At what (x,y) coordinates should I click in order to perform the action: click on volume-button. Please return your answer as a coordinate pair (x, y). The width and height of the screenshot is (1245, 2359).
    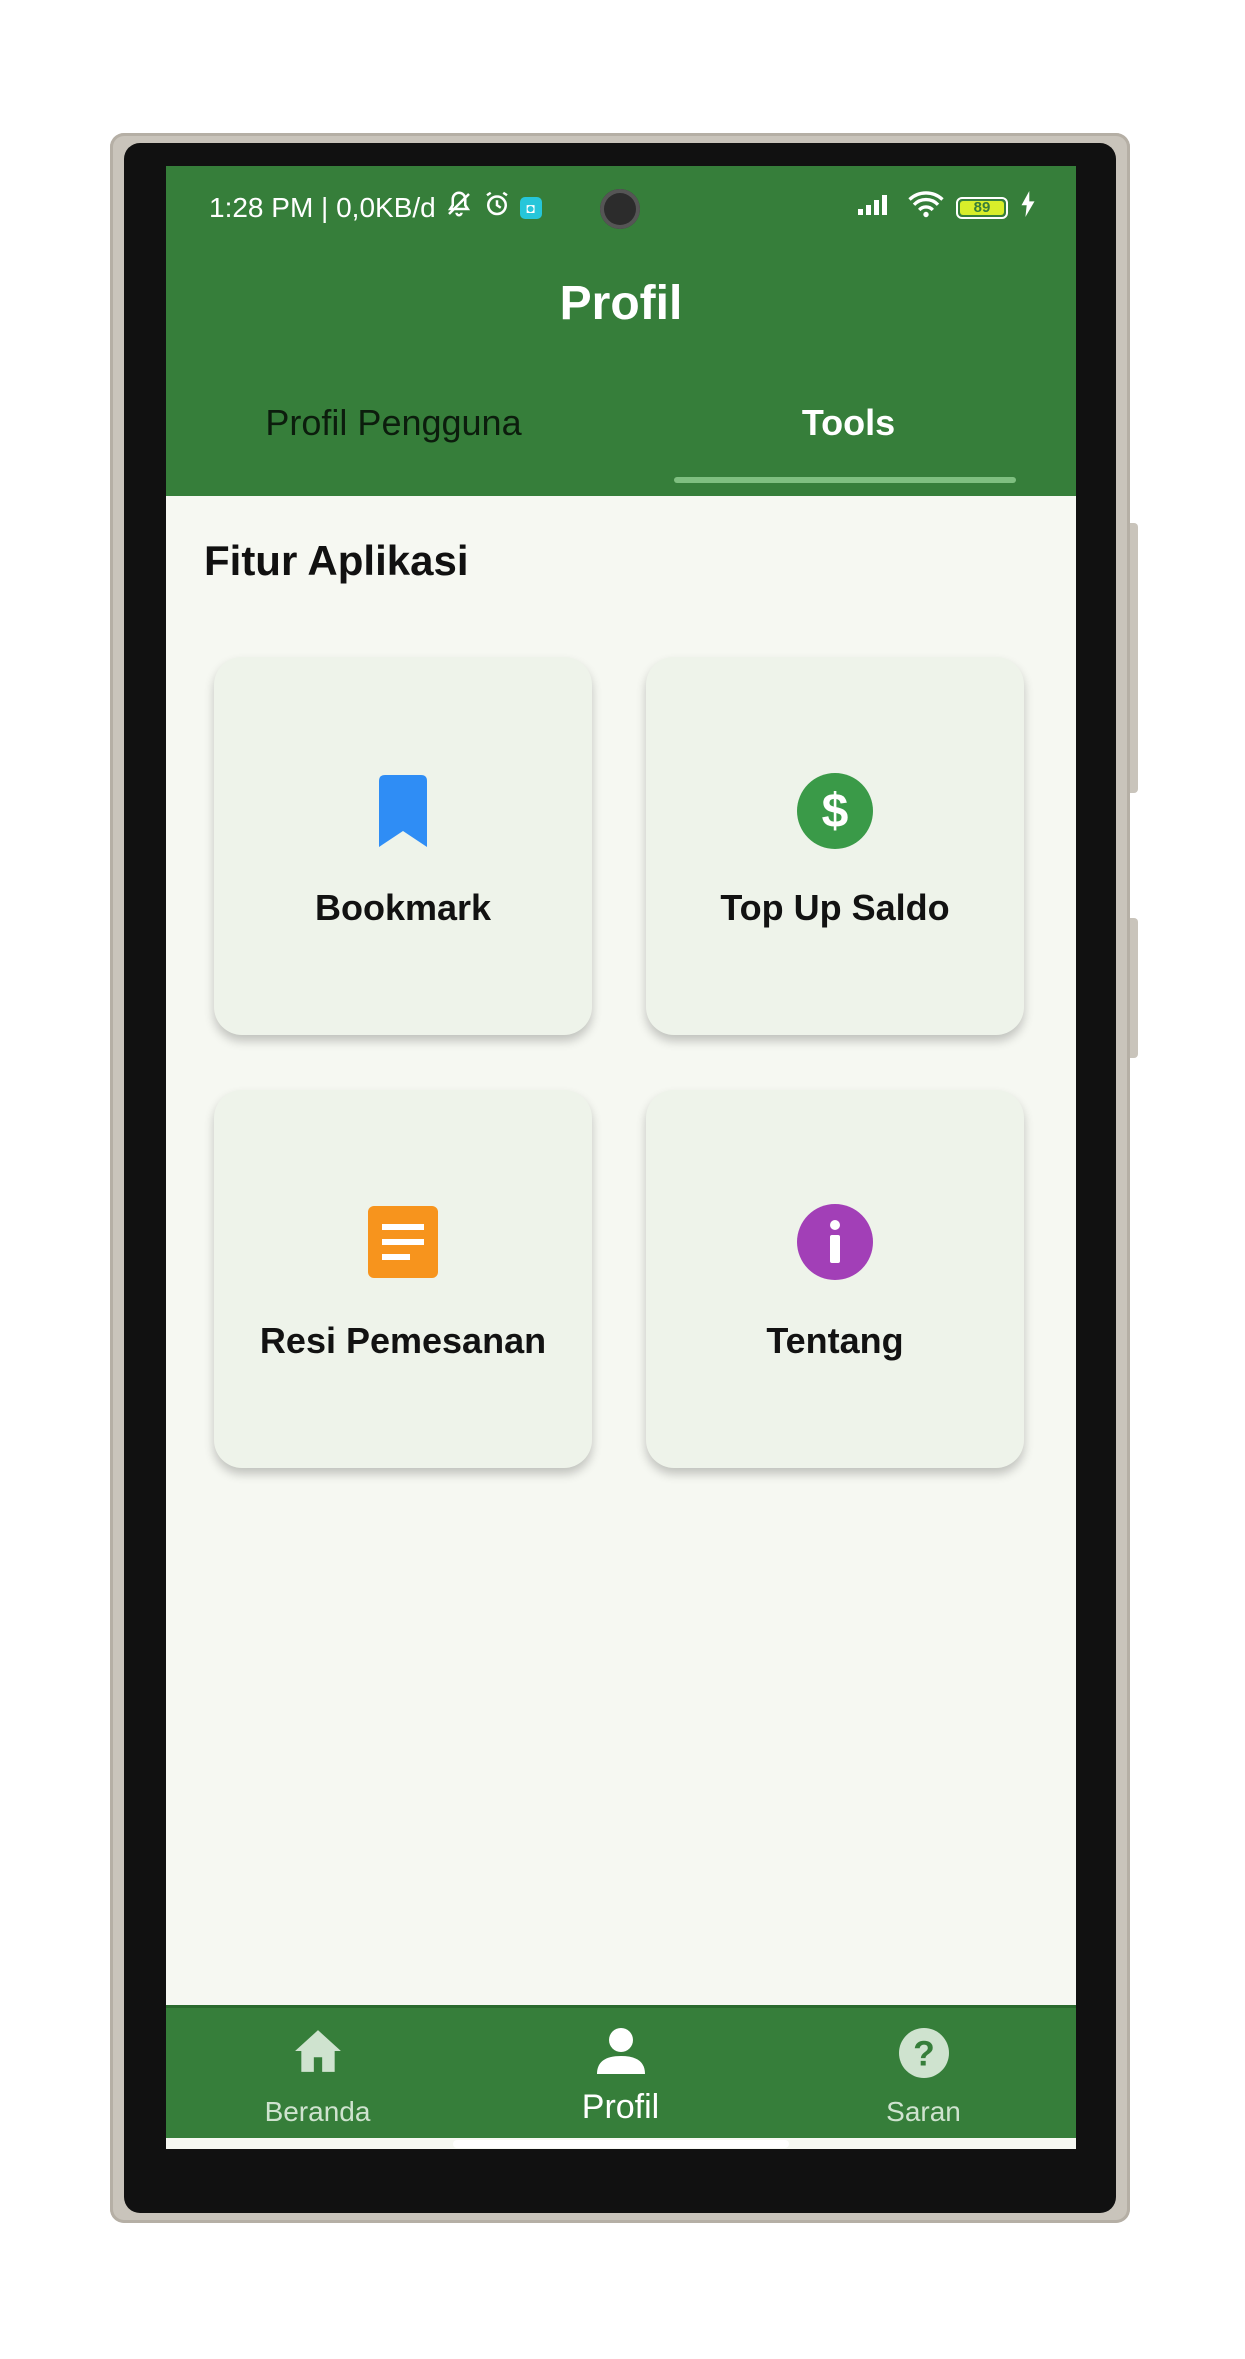
    Looking at the image, I should click on (1134, 658).